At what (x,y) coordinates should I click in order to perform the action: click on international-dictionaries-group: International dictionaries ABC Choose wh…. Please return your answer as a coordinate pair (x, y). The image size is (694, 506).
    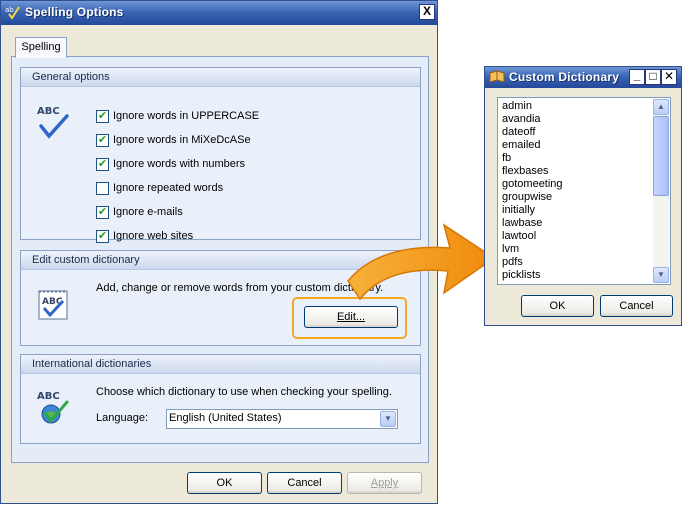
    Looking at the image, I should click on (220, 399).